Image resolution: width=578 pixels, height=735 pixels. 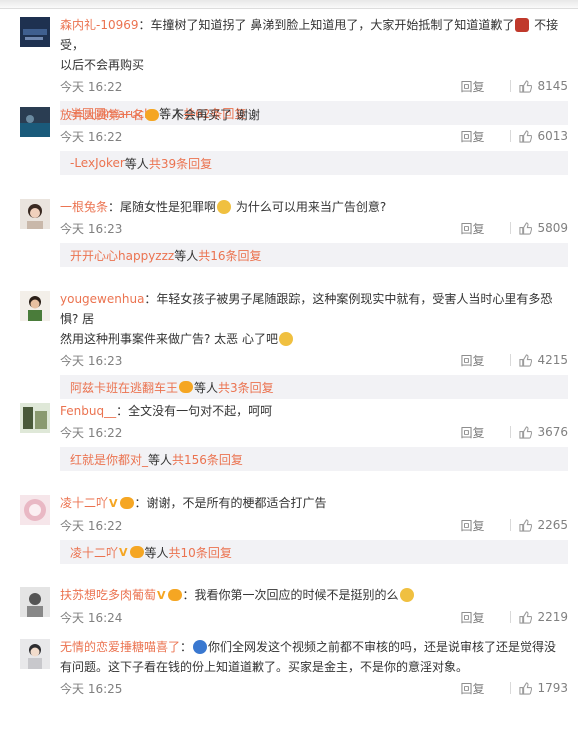 What do you see at coordinates (552, 360) in the screenshot?
I see `like-count: 4215` at bounding box center [552, 360].